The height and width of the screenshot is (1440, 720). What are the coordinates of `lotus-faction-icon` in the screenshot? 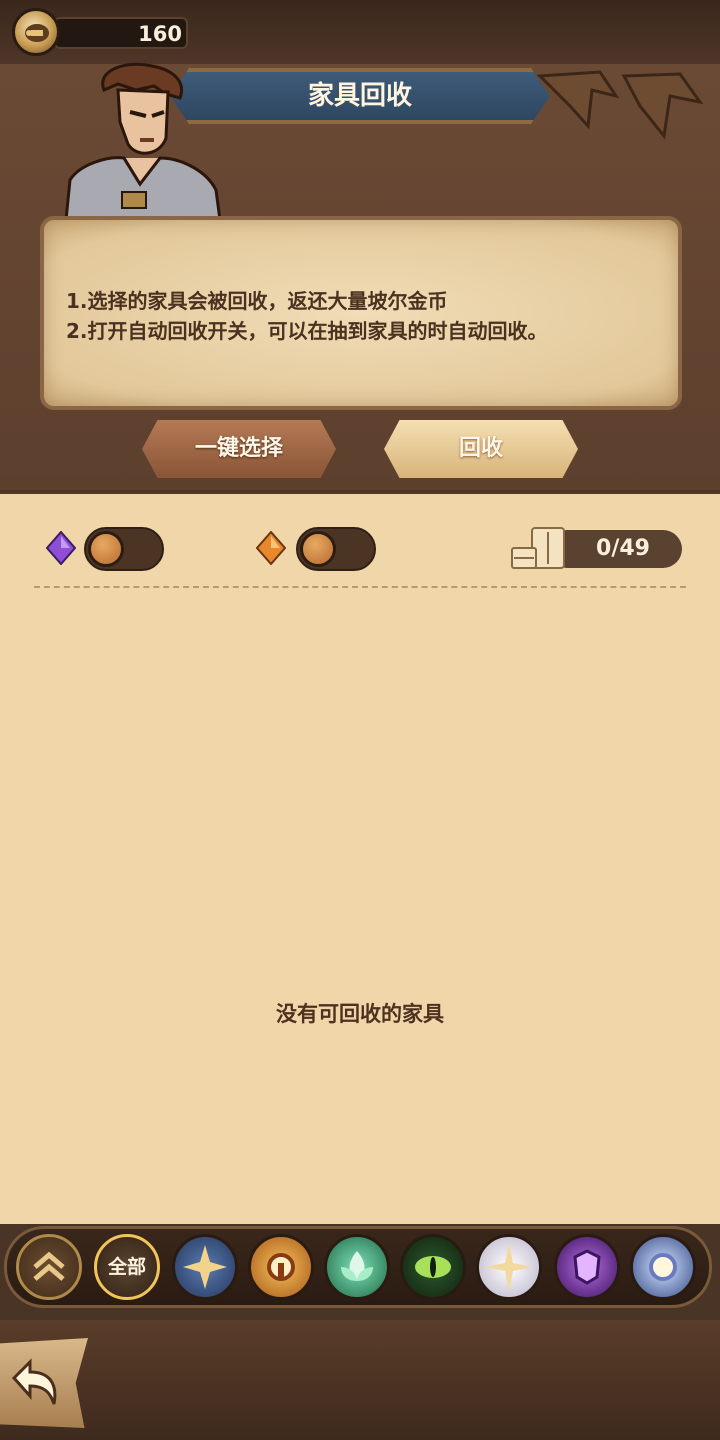 It's located at (357, 1267).